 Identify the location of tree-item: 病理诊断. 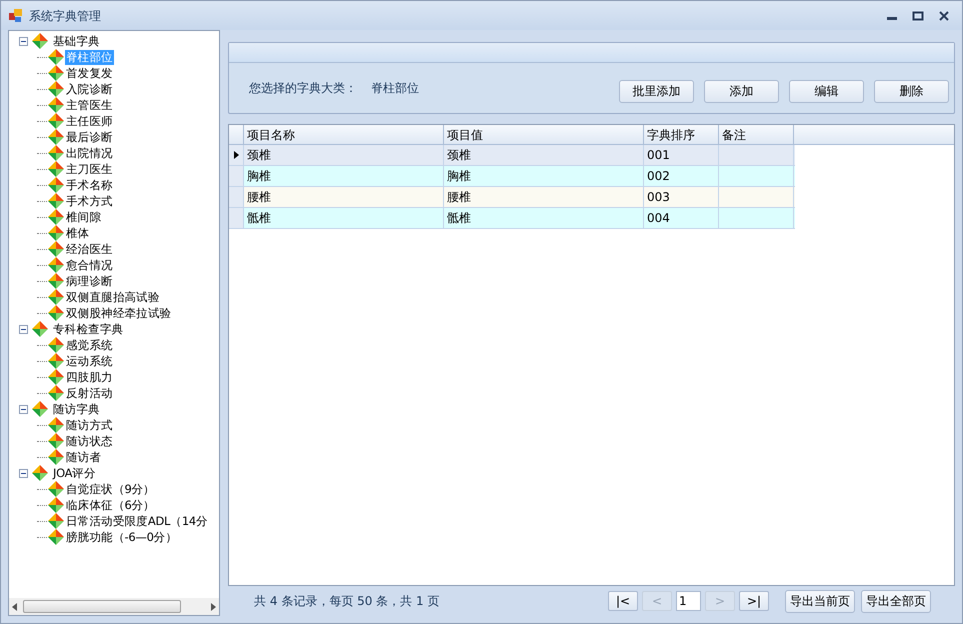
(89, 281).